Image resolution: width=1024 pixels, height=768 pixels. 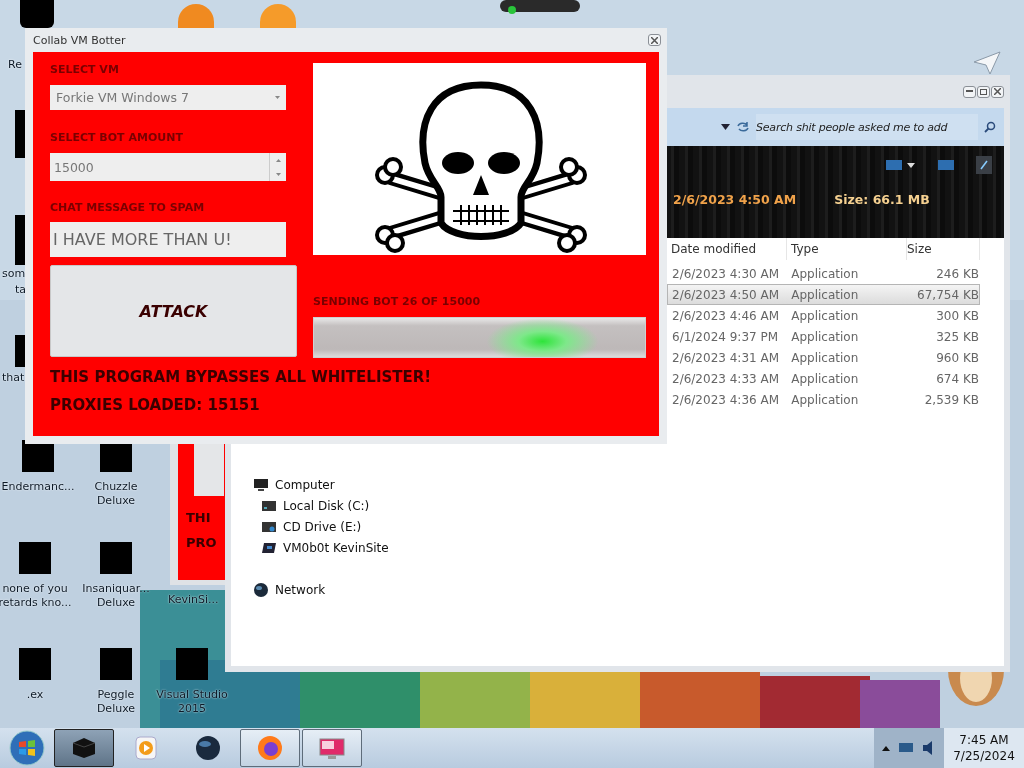 What do you see at coordinates (947, 294) in the screenshot?
I see `table-cell-text: 67,754 KB` at bounding box center [947, 294].